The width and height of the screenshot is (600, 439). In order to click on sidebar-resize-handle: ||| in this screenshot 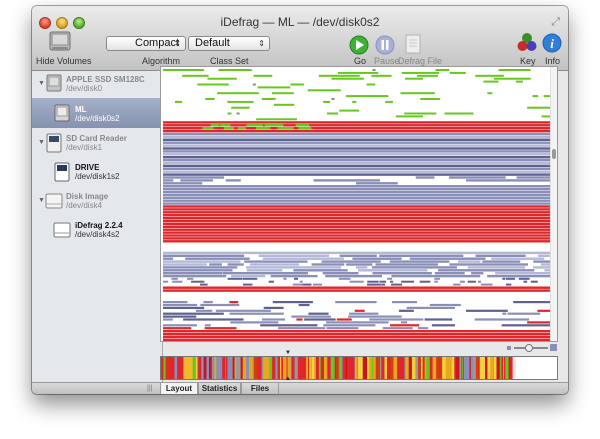, I will do `click(149, 388)`.